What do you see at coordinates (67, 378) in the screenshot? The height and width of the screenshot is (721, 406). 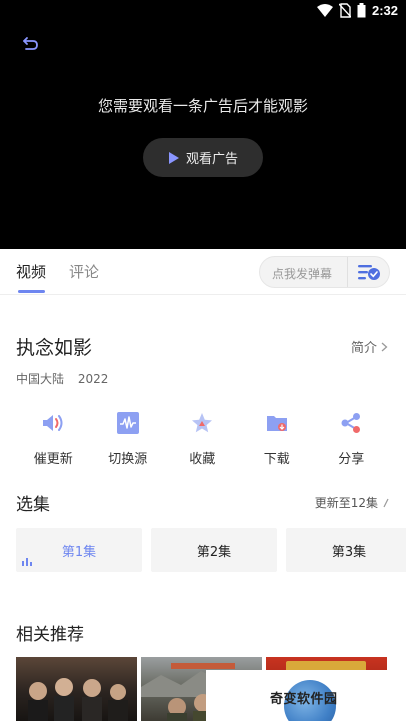 I see `video-meta: 中国大陆 2022` at bounding box center [67, 378].